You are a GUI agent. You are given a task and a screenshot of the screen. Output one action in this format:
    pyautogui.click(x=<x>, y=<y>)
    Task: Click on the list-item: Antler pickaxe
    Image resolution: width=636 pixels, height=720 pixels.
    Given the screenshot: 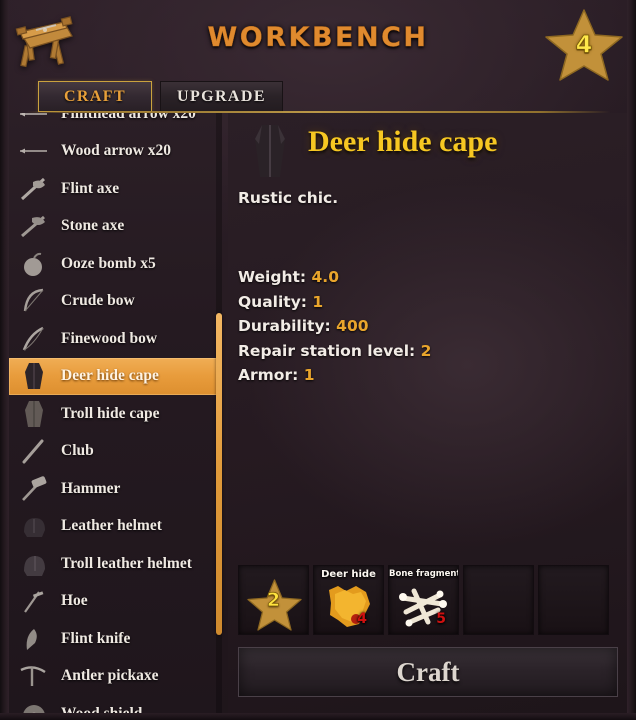 What is the action you would take?
    pyautogui.click(x=115, y=677)
    